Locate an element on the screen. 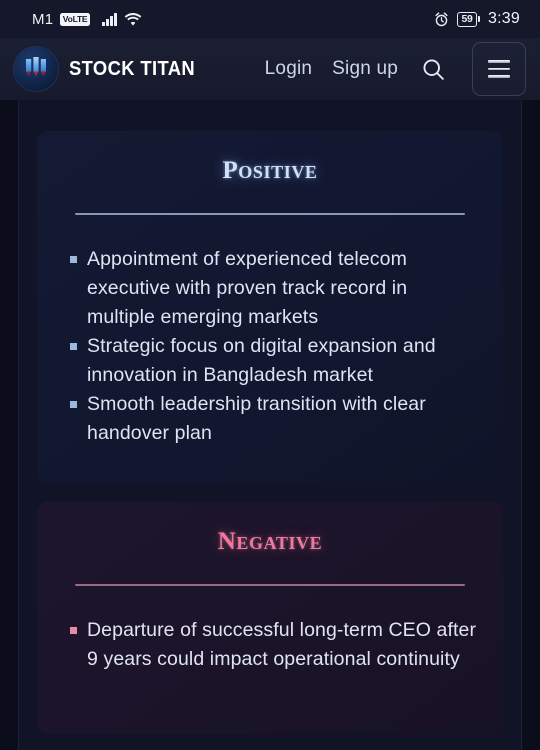  alarm-clock-icon is located at coordinates (441, 19).